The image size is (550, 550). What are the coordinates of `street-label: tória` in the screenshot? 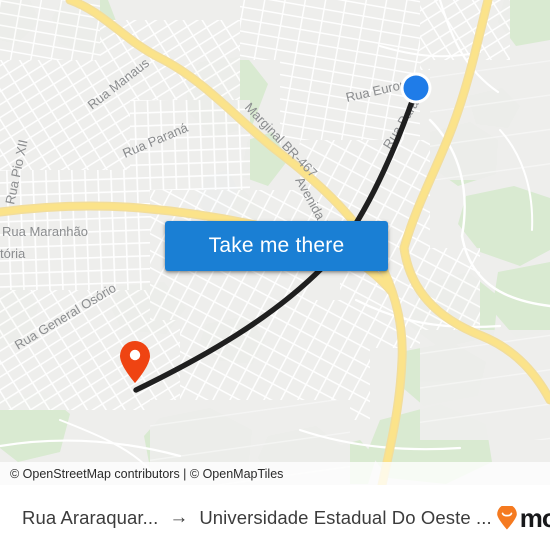 It's located at (13, 253).